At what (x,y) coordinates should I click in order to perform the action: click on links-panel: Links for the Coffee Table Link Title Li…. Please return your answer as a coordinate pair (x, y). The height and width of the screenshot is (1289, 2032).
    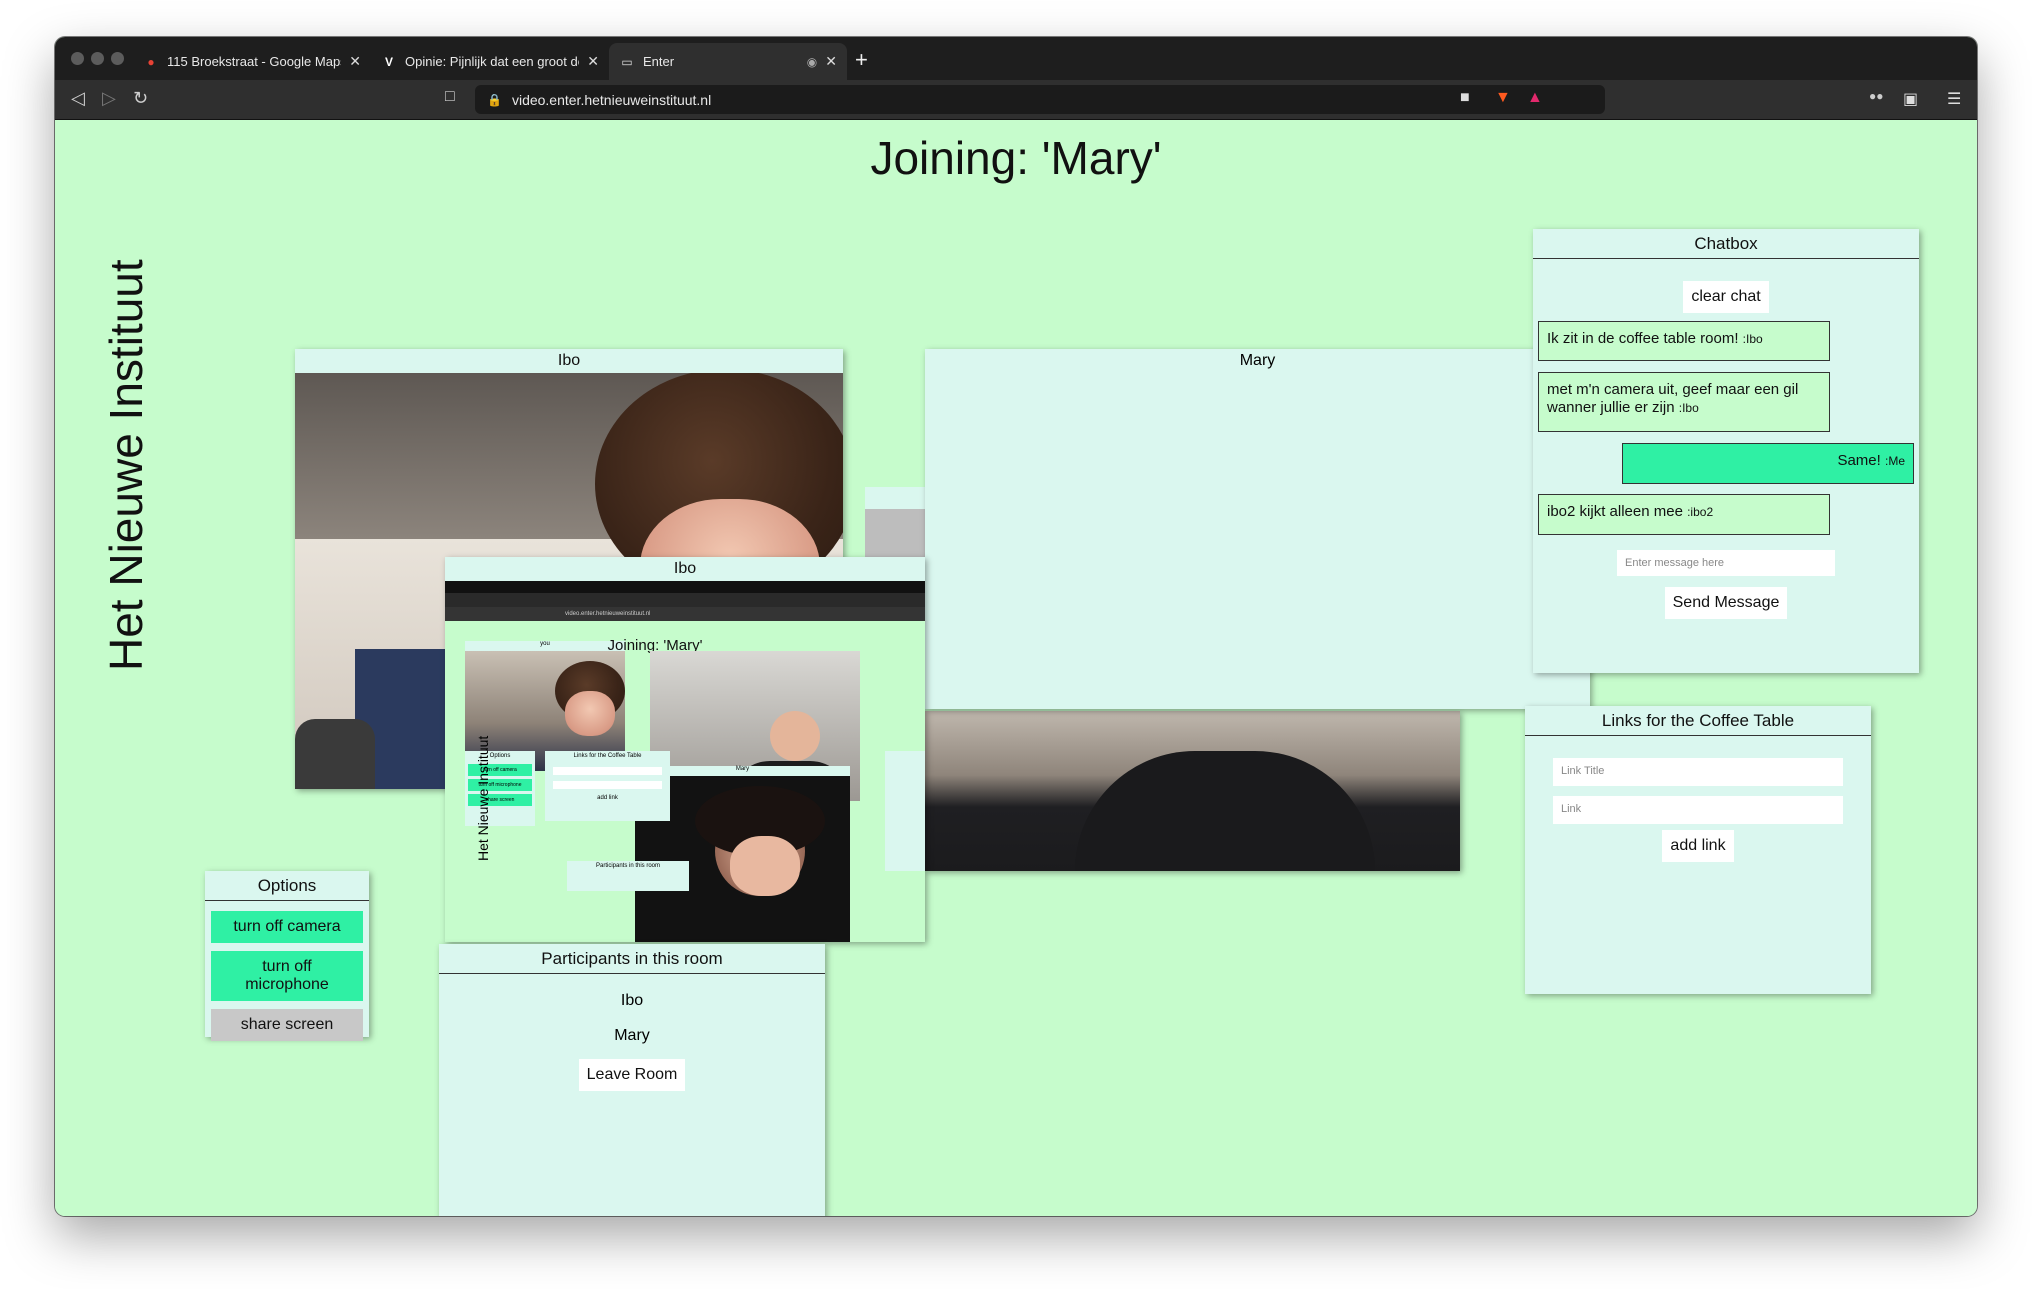
    Looking at the image, I should click on (1698, 850).